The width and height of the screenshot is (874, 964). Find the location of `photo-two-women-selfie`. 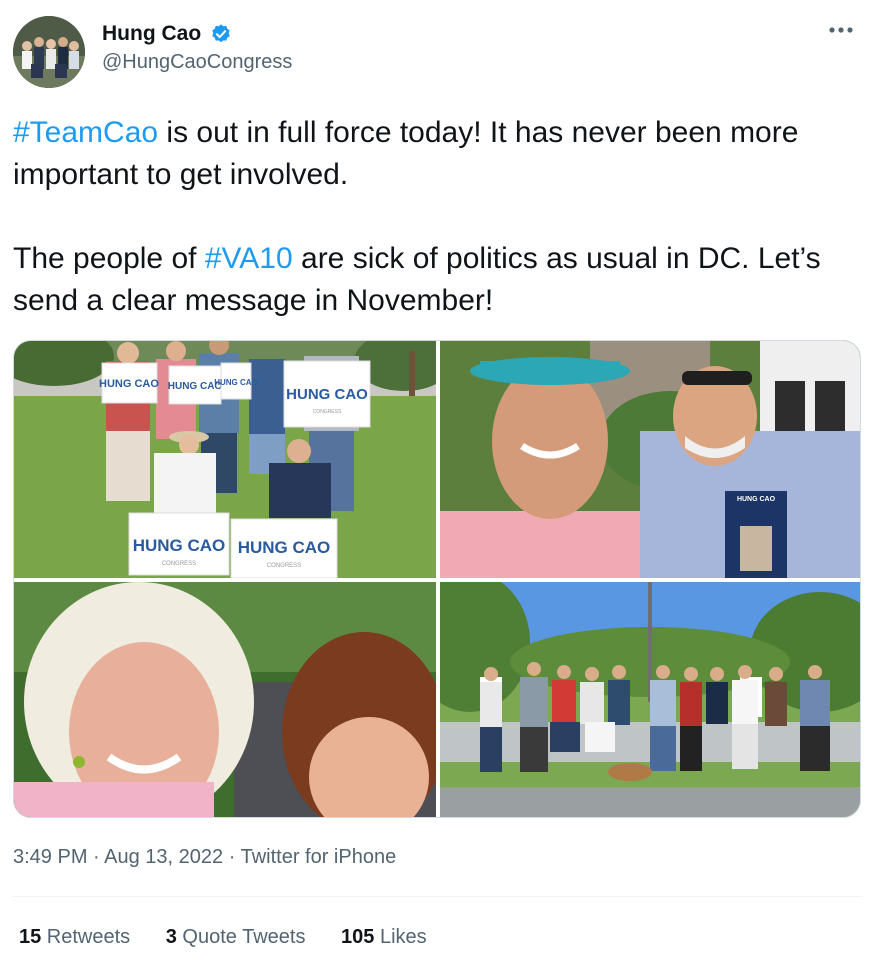

photo-two-women-selfie is located at coordinates (225, 699).